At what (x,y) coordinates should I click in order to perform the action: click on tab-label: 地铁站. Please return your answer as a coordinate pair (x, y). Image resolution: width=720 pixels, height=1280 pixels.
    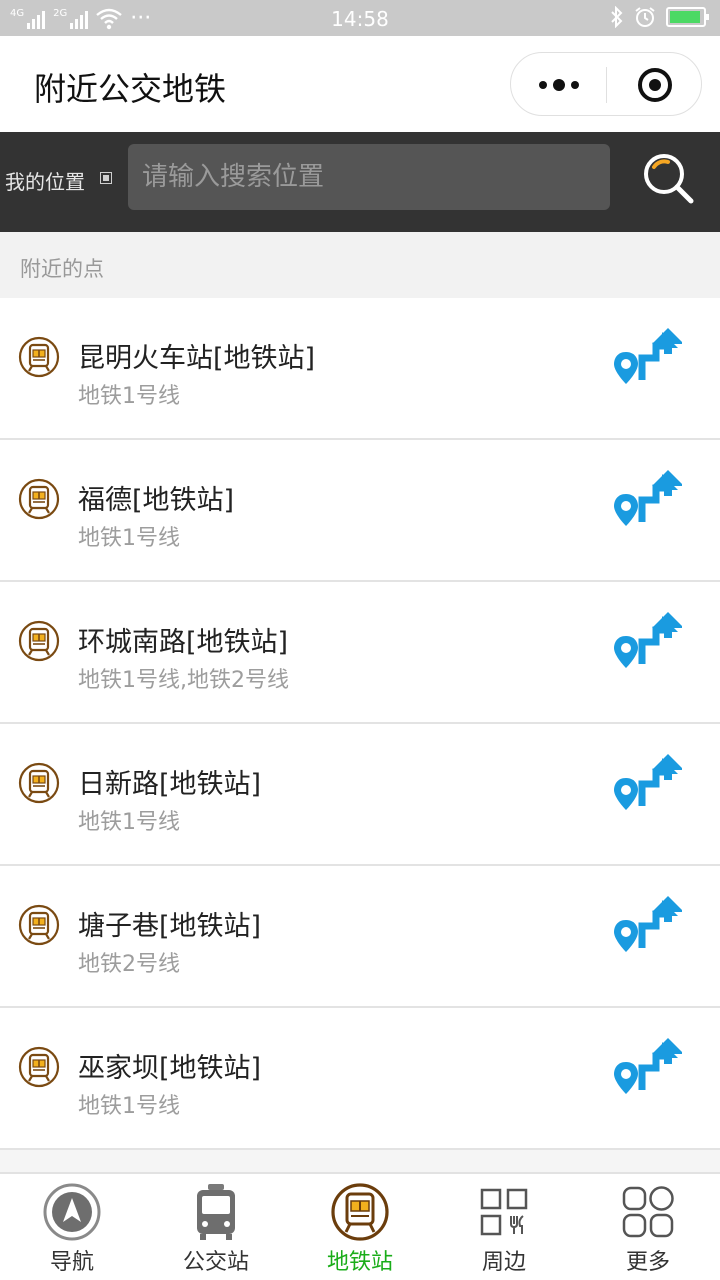
    Looking at the image, I should click on (359, 1262).